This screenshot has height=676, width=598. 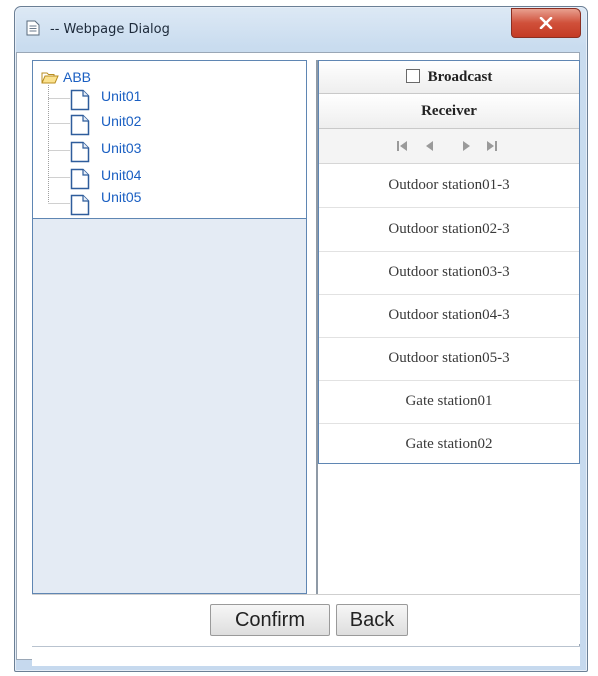 I want to click on tree-root-label: ABB, so click(x=77, y=77).